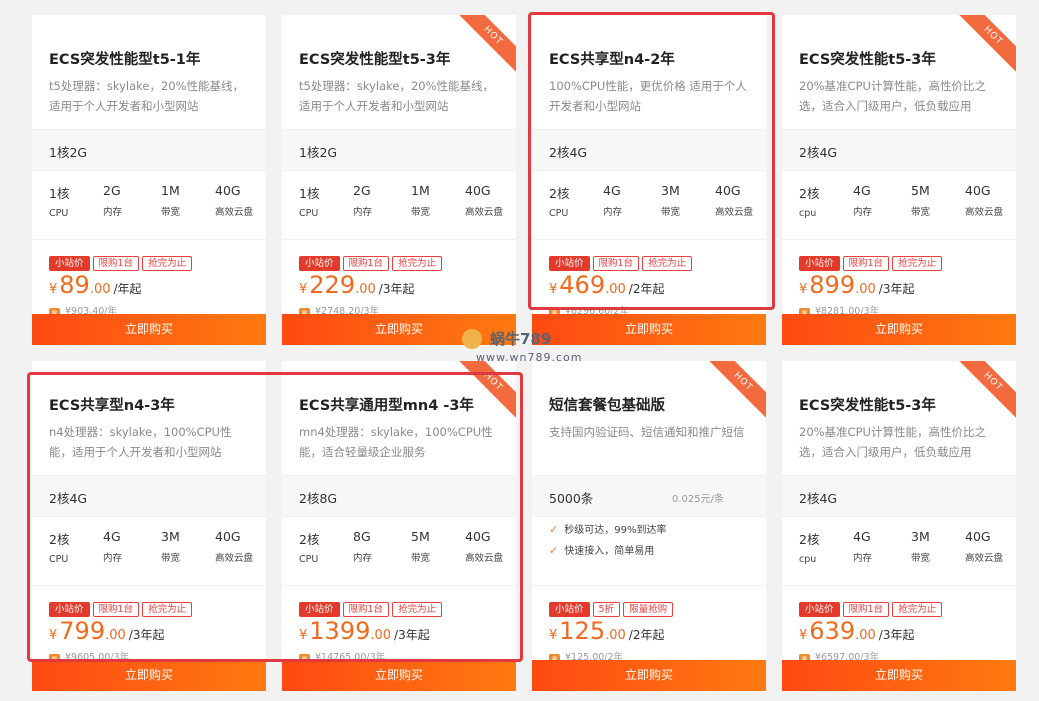 This screenshot has height=701, width=1039. I want to click on sale-price: ¥639.00/3年起, so click(856, 631).